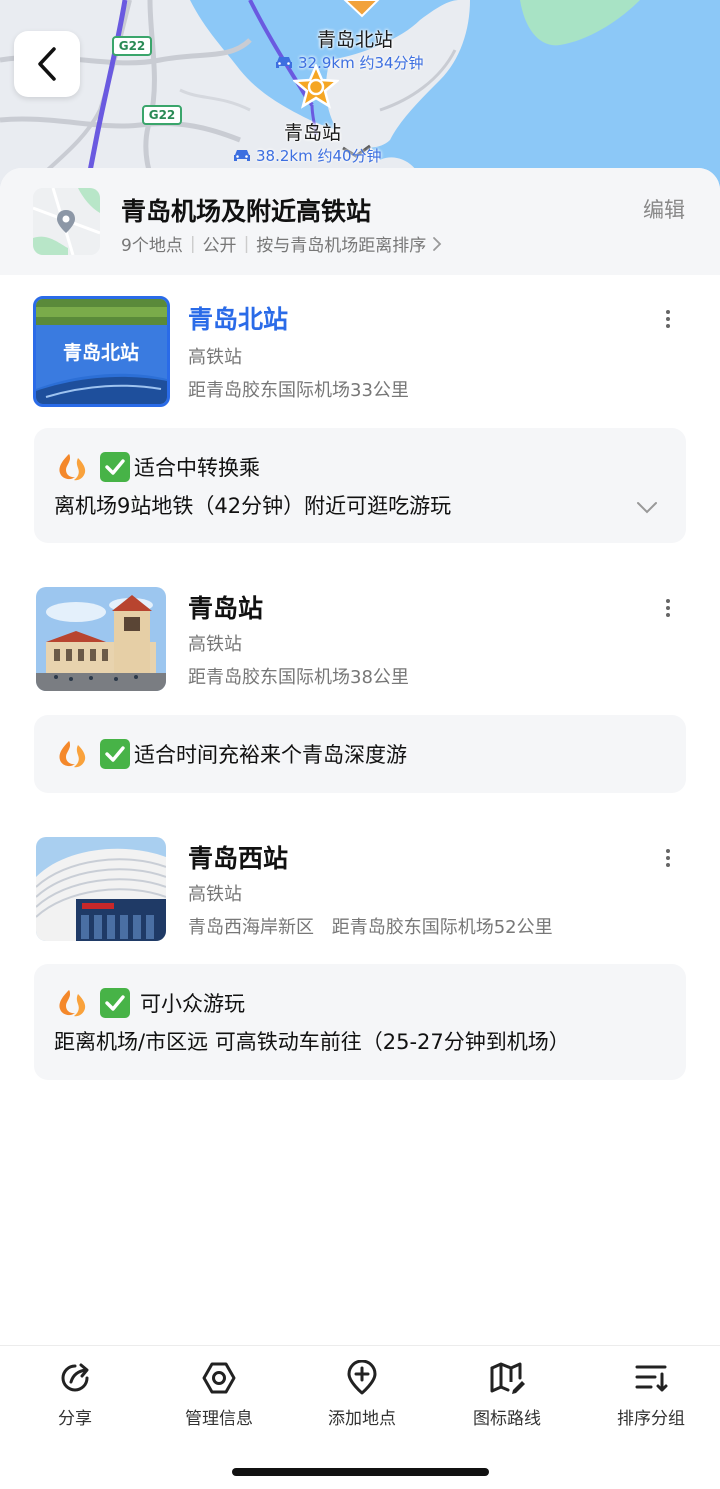 Image resolution: width=720 pixels, height=1489 pixels. I want to click on note-title-row: 适合中转换乘, so click(158, 467).